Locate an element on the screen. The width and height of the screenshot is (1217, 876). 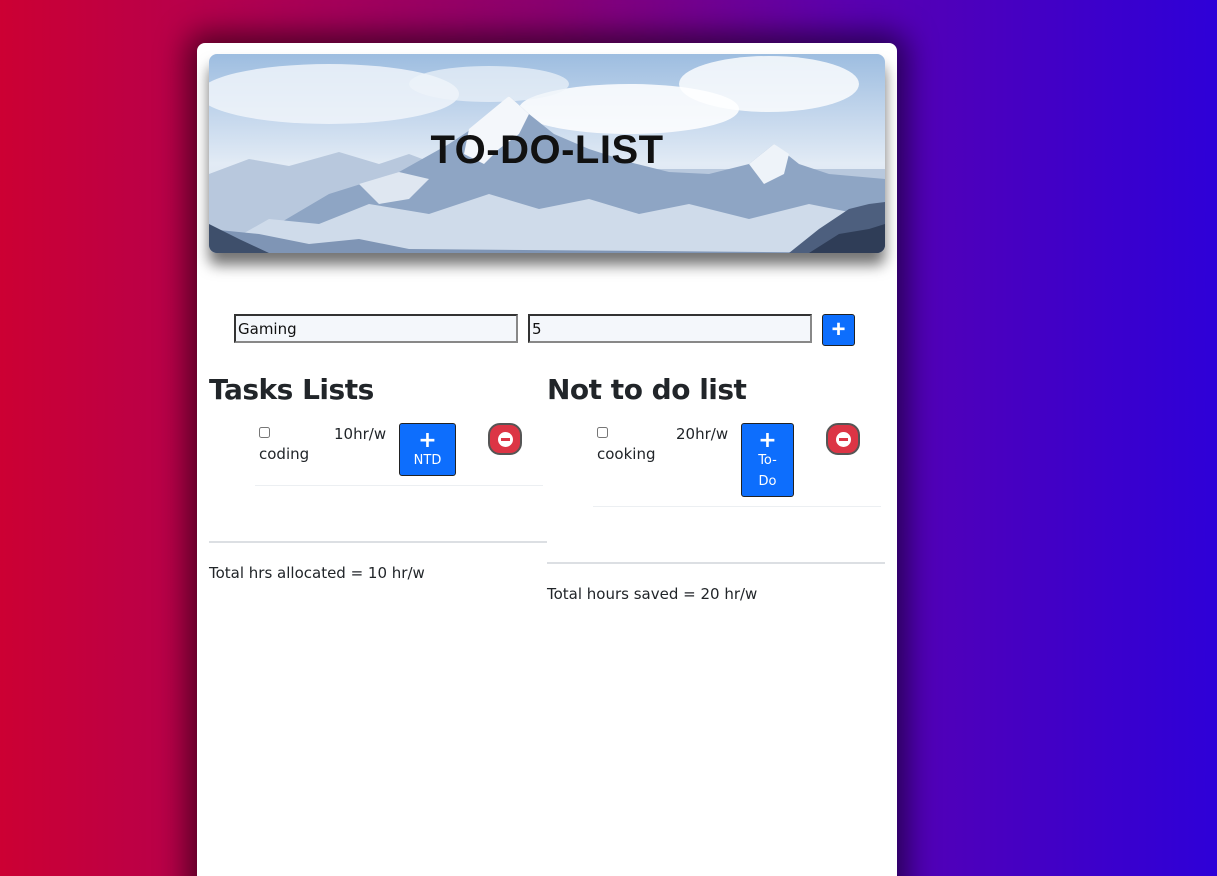
hours-input is located at coordinates (670, 328).